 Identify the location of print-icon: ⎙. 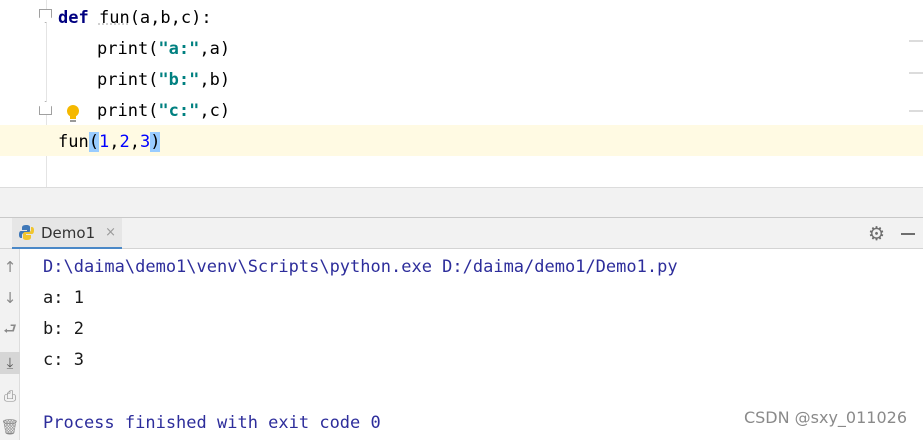
(10, 396).